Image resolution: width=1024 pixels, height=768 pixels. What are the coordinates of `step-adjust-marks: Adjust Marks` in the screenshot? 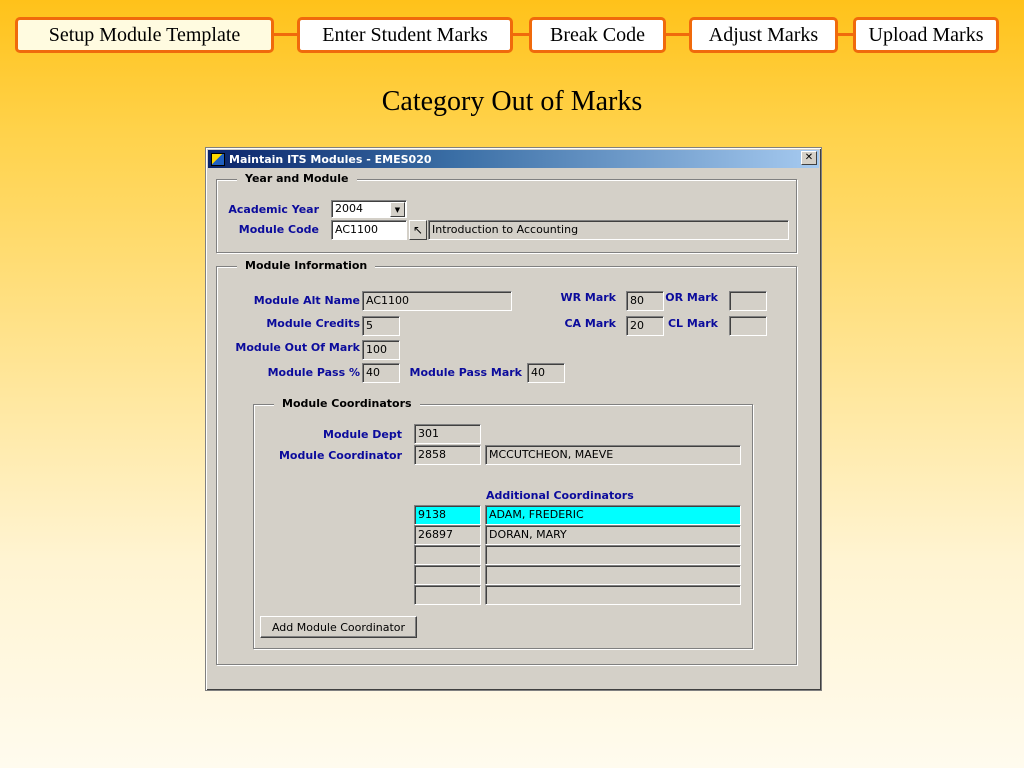 It's located at (763, 35).